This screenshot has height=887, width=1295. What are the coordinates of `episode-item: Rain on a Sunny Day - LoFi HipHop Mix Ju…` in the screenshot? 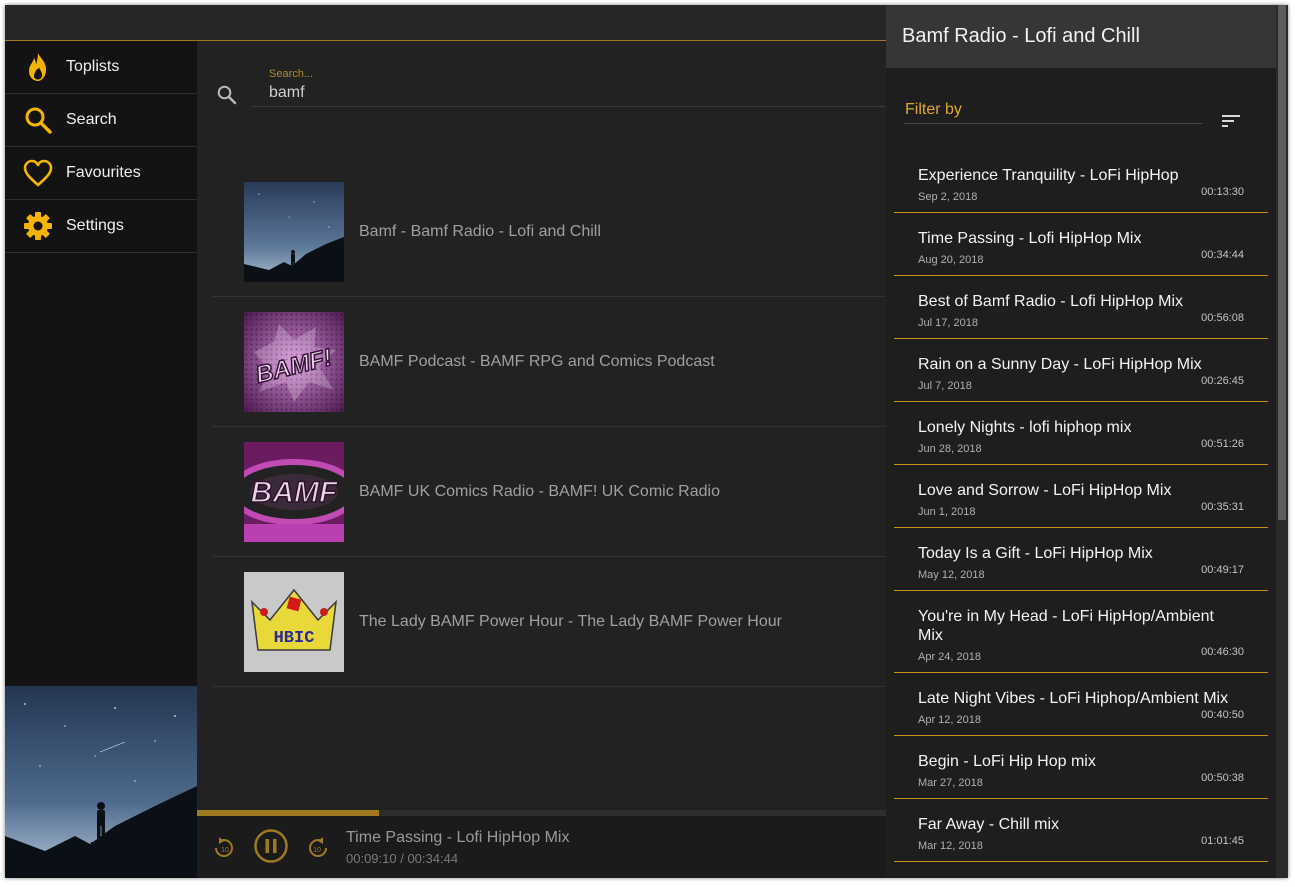 It's located at (1081, 370).